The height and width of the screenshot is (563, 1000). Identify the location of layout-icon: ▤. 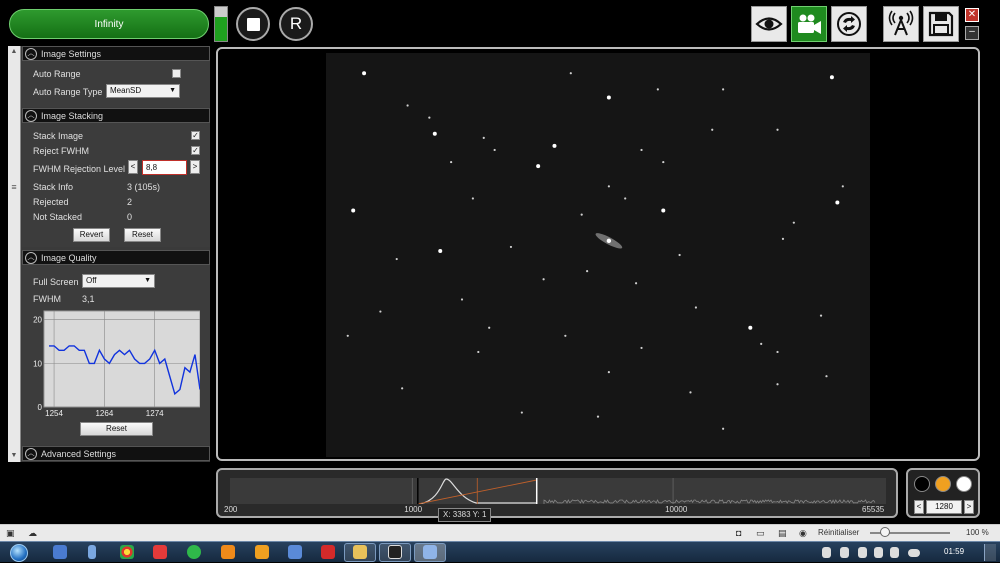
(782, 533).